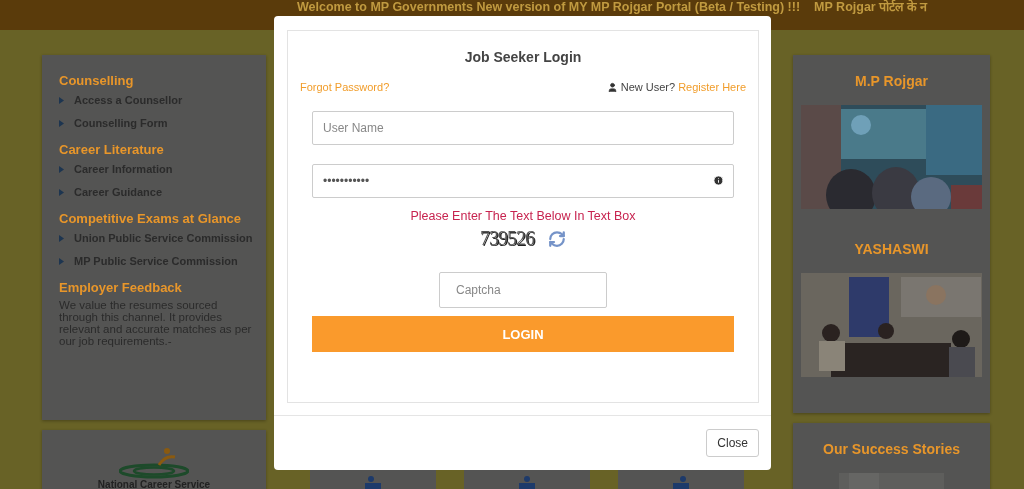 Image resolution: width=1024 pixels, height=489 pixels. I want to click on captcha-field: Captcha, so click(523, 290).